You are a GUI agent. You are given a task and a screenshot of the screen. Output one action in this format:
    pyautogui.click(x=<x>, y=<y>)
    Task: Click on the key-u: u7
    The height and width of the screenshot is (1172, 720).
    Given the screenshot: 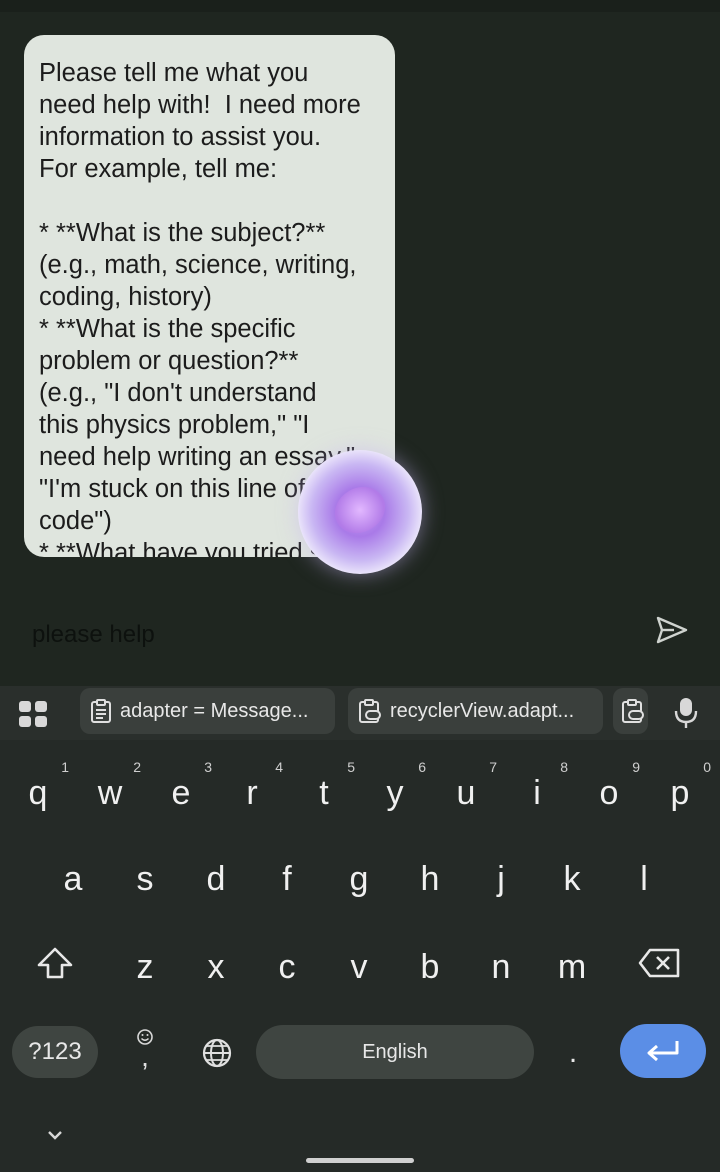 What is the action you would take?
    pyautogui.click(x=466, y=793)
    